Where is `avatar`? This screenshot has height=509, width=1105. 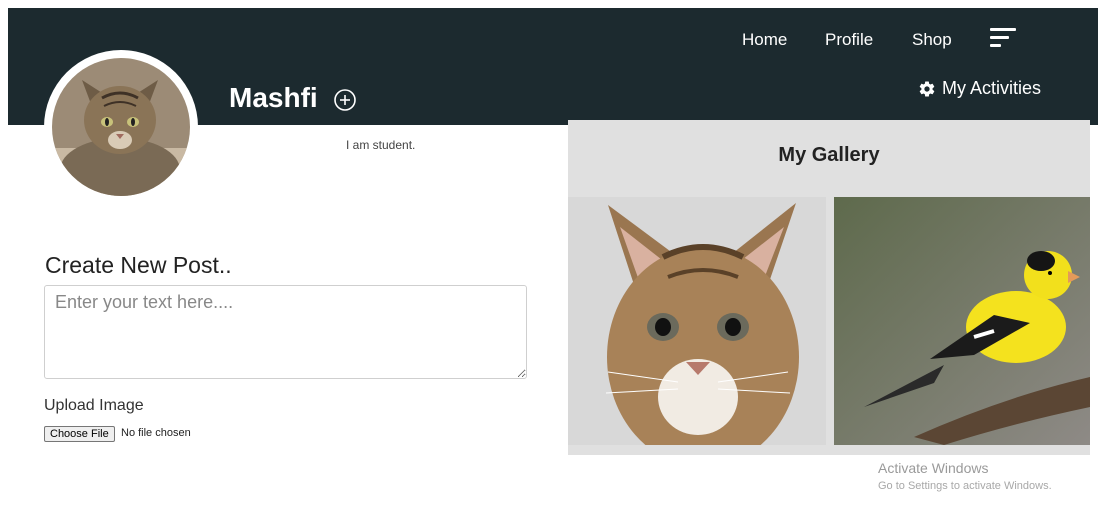
avatar is located at coordinates (121, 127).